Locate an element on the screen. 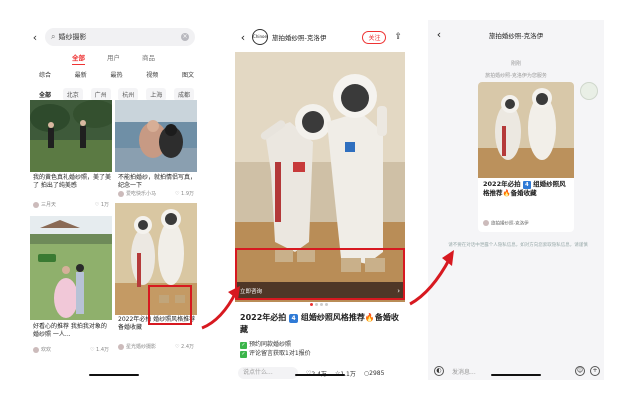  chat-time: 刚刚 is located at coordinates (515, 64).